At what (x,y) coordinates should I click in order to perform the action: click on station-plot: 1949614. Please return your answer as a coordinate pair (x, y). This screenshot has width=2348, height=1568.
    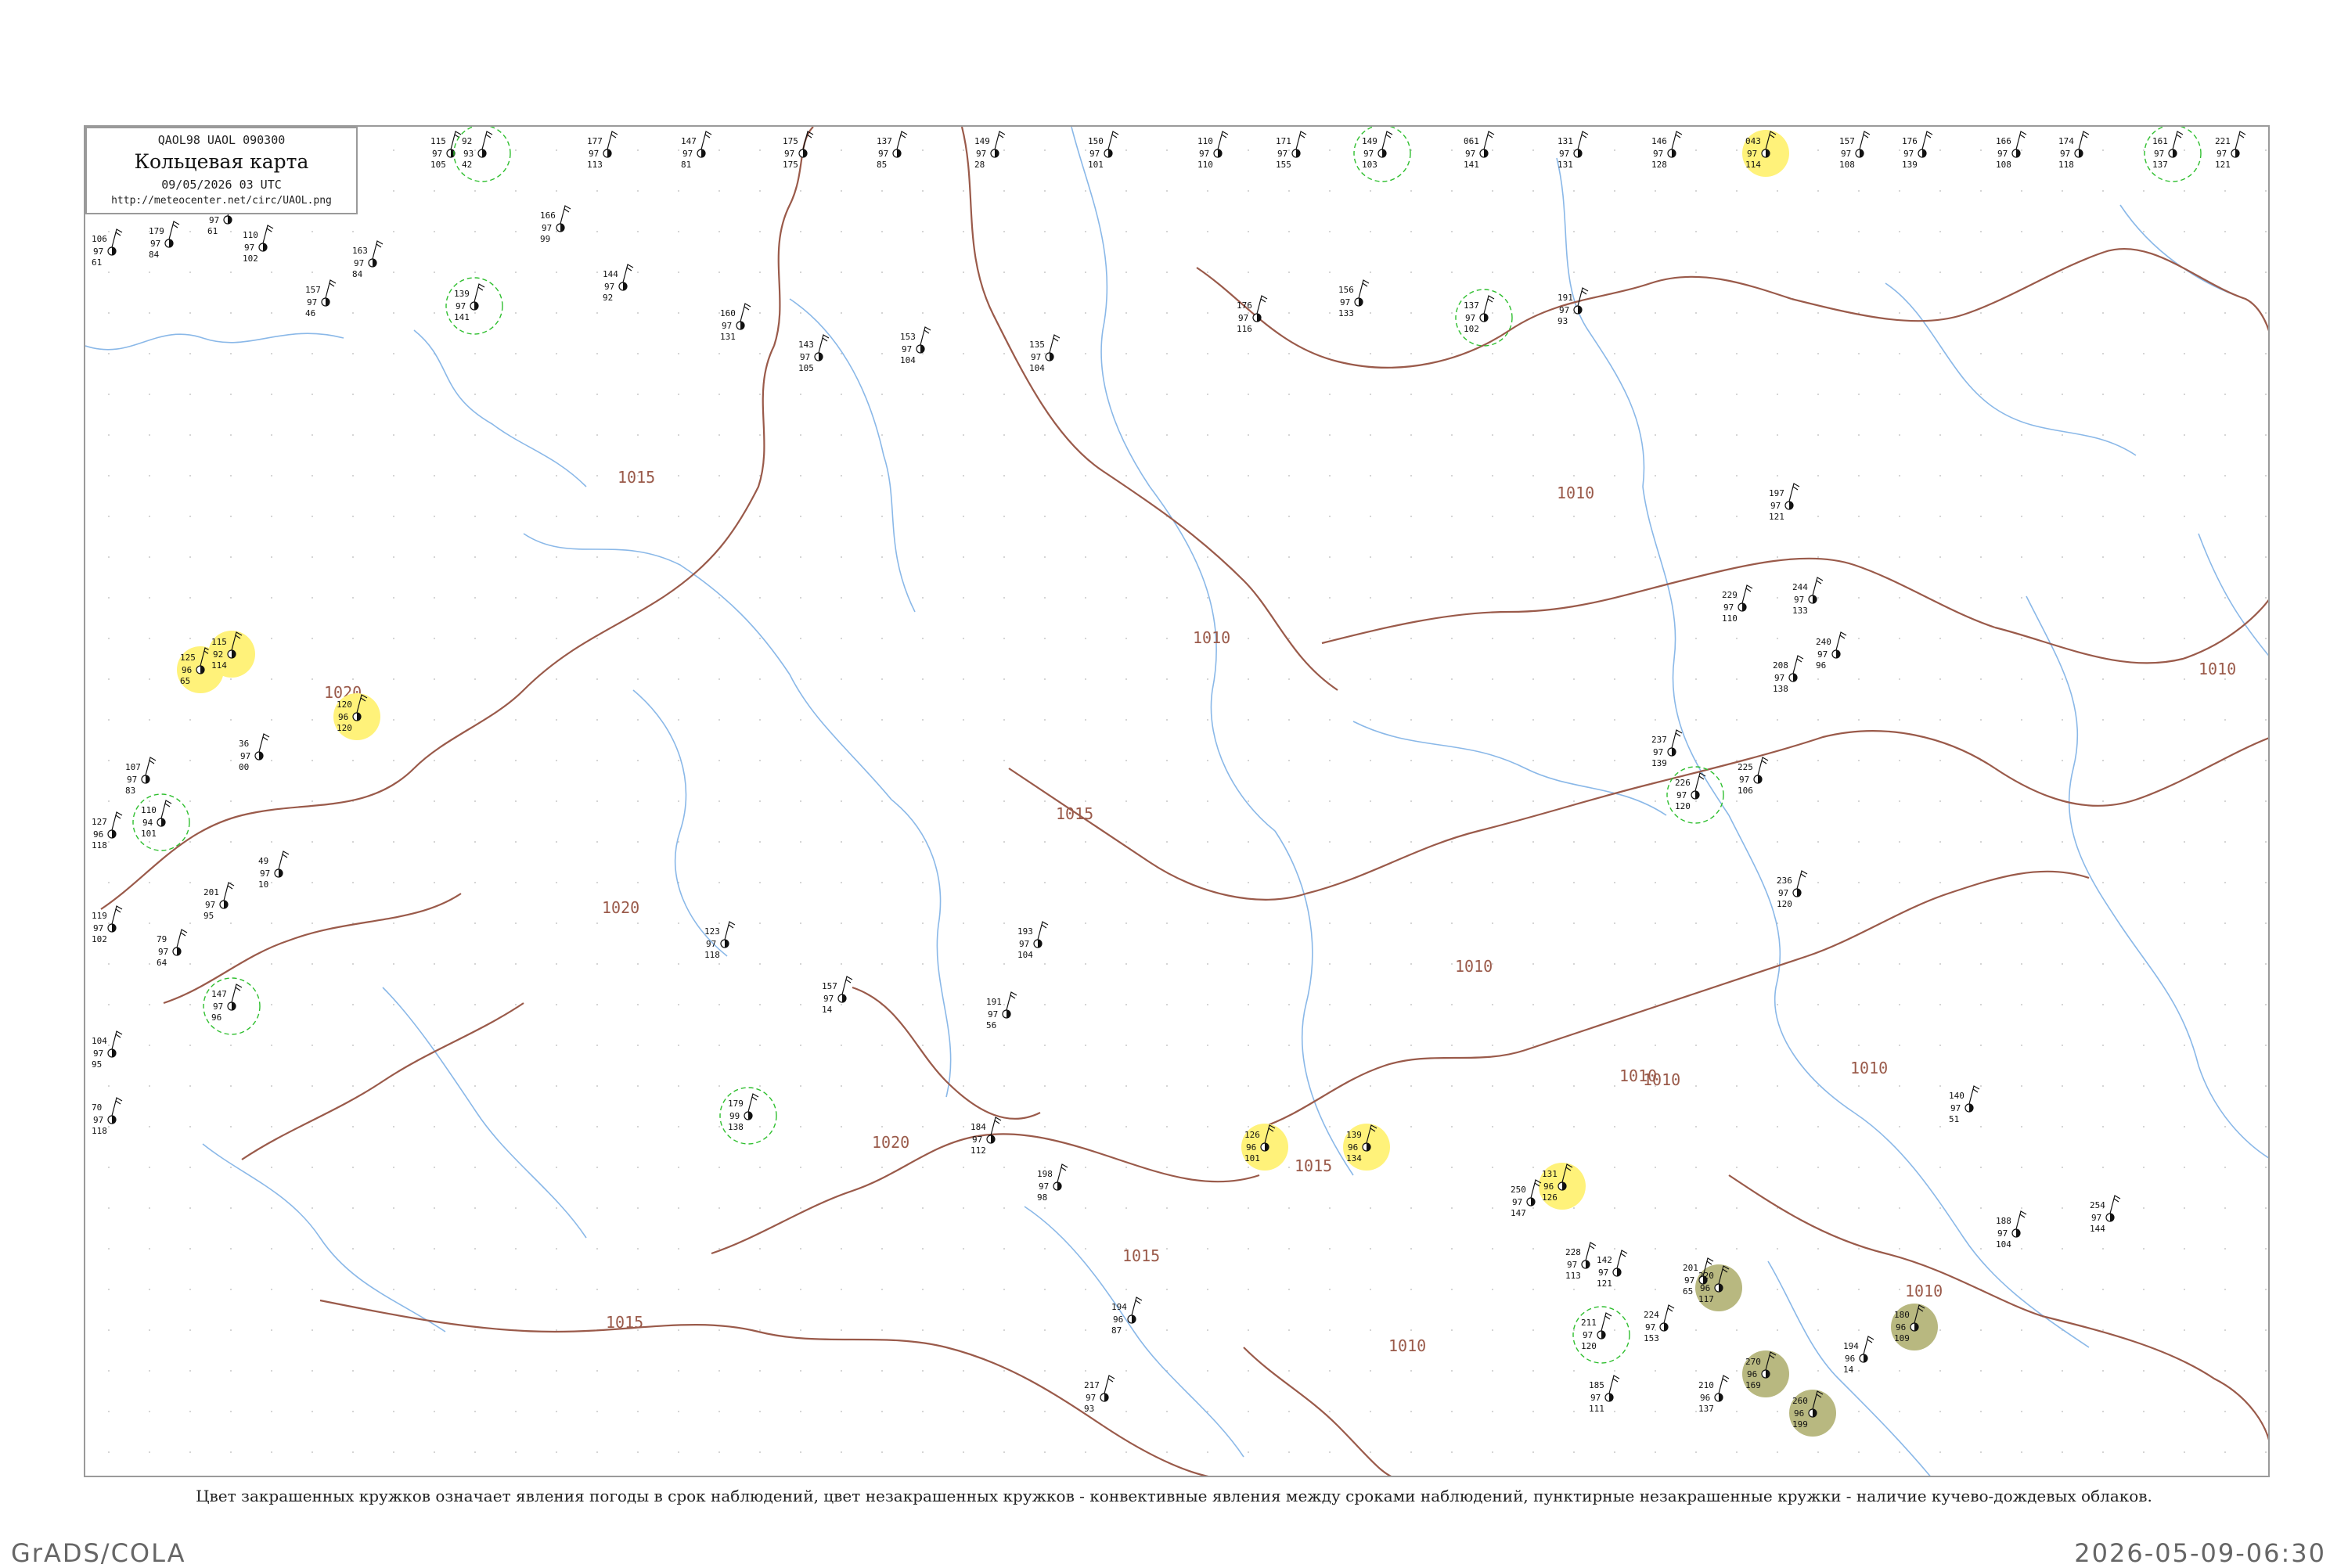
    Looking at the image, I should click on (1859, 1356).